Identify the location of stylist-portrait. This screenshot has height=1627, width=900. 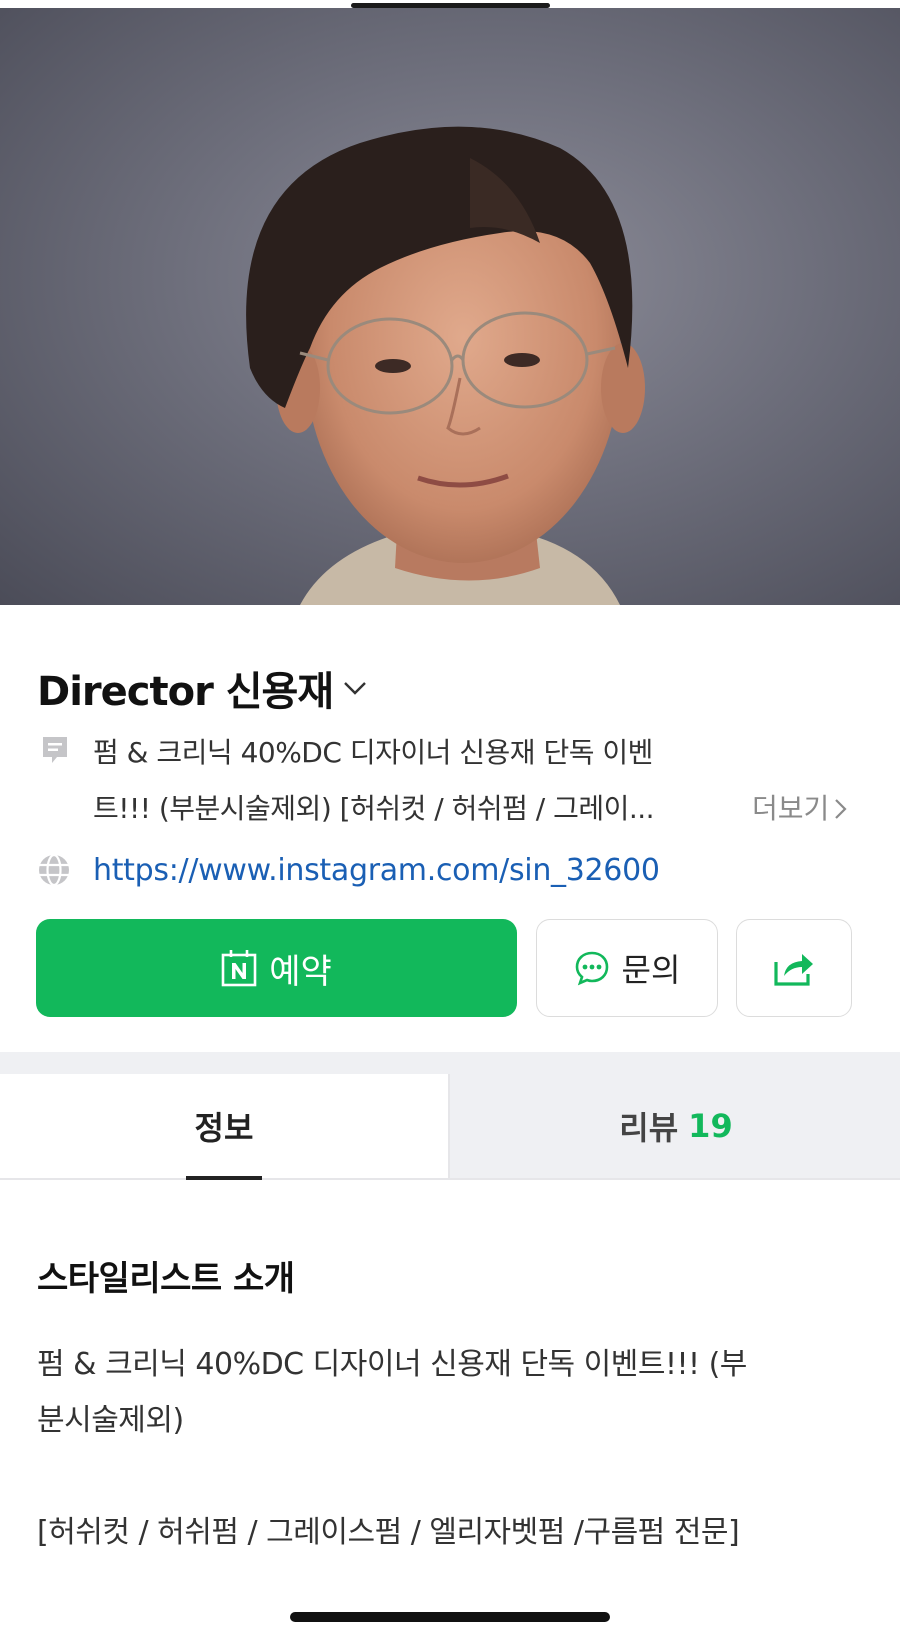
(445, 365).